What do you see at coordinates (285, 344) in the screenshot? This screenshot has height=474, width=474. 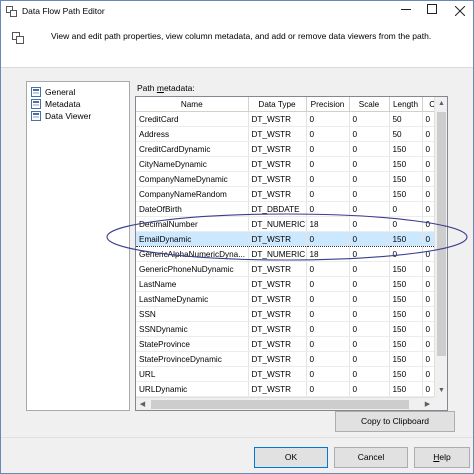 I see `table-row: StateProvince DT_WSTR 0 0 150 0` at bounding box center [285, 344].